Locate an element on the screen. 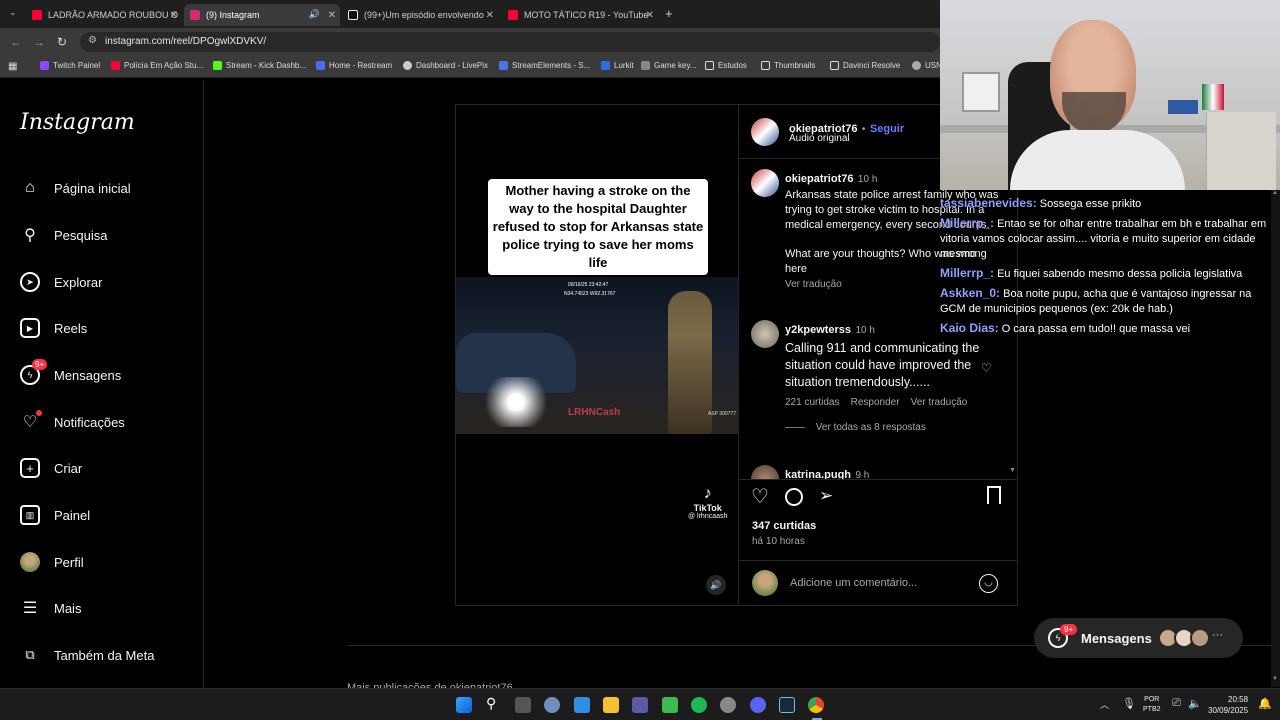 The height and width of the screenshot is (720, 1280). nav-more: ☰ Mais is located at coordinates (51, 608).